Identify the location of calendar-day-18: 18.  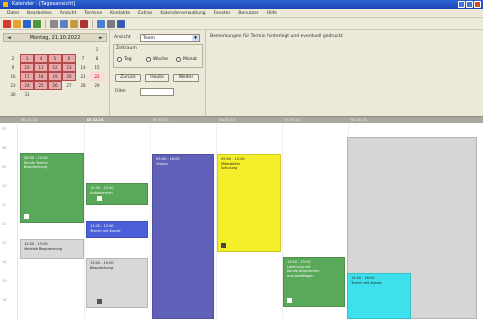
(41, 76).